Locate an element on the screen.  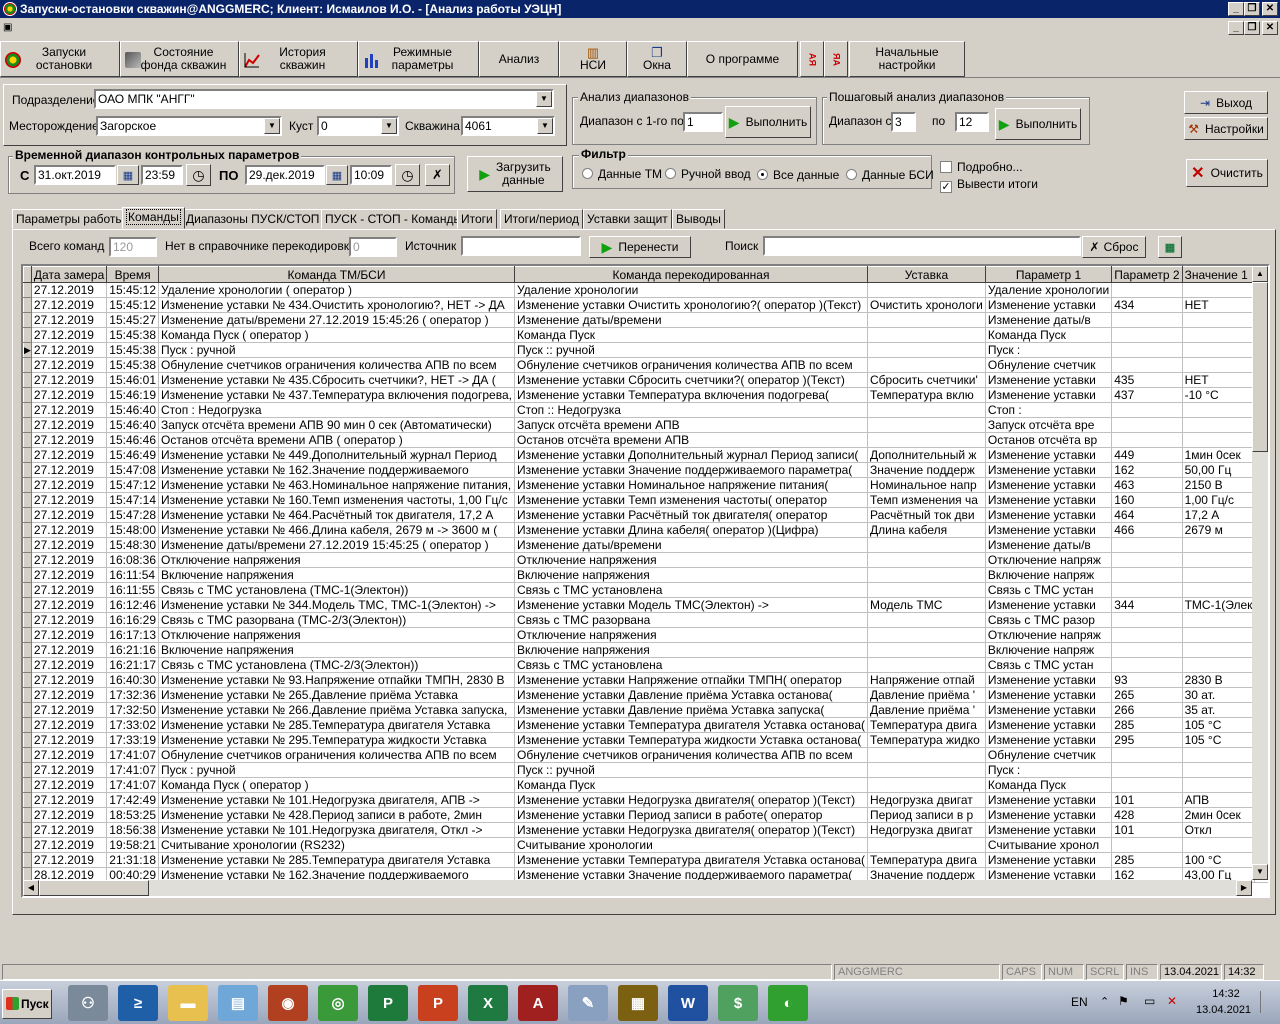
table-cell: 15:45:38 is located at coordinates (132, 335).